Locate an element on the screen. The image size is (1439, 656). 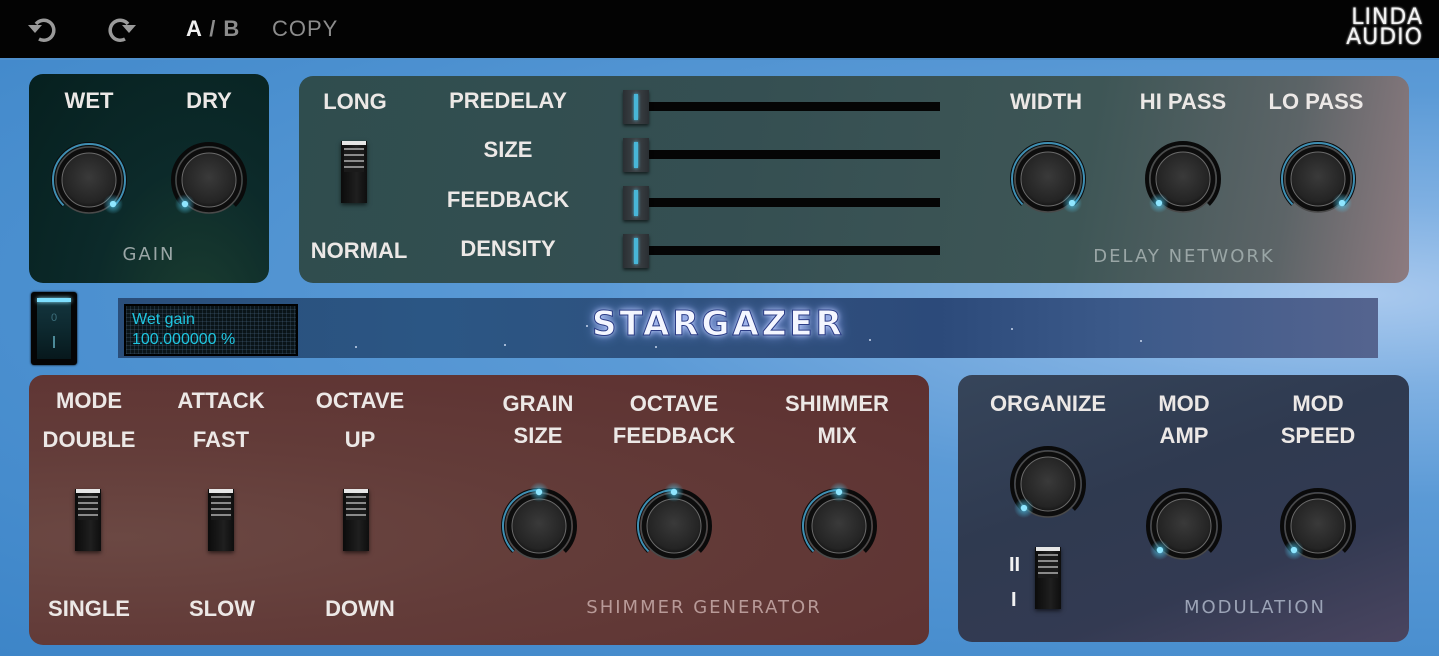
attack-label: ATTACK is located at coordinates (221, 400).